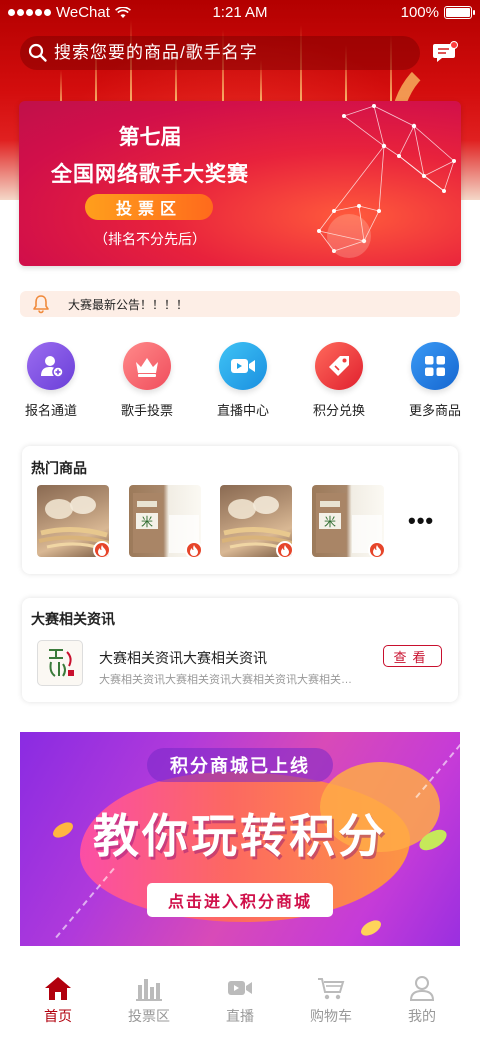 Image resolution: width=480 pixels, height=1041 pixels. I want to click on bell-icon, so click(41, 304).